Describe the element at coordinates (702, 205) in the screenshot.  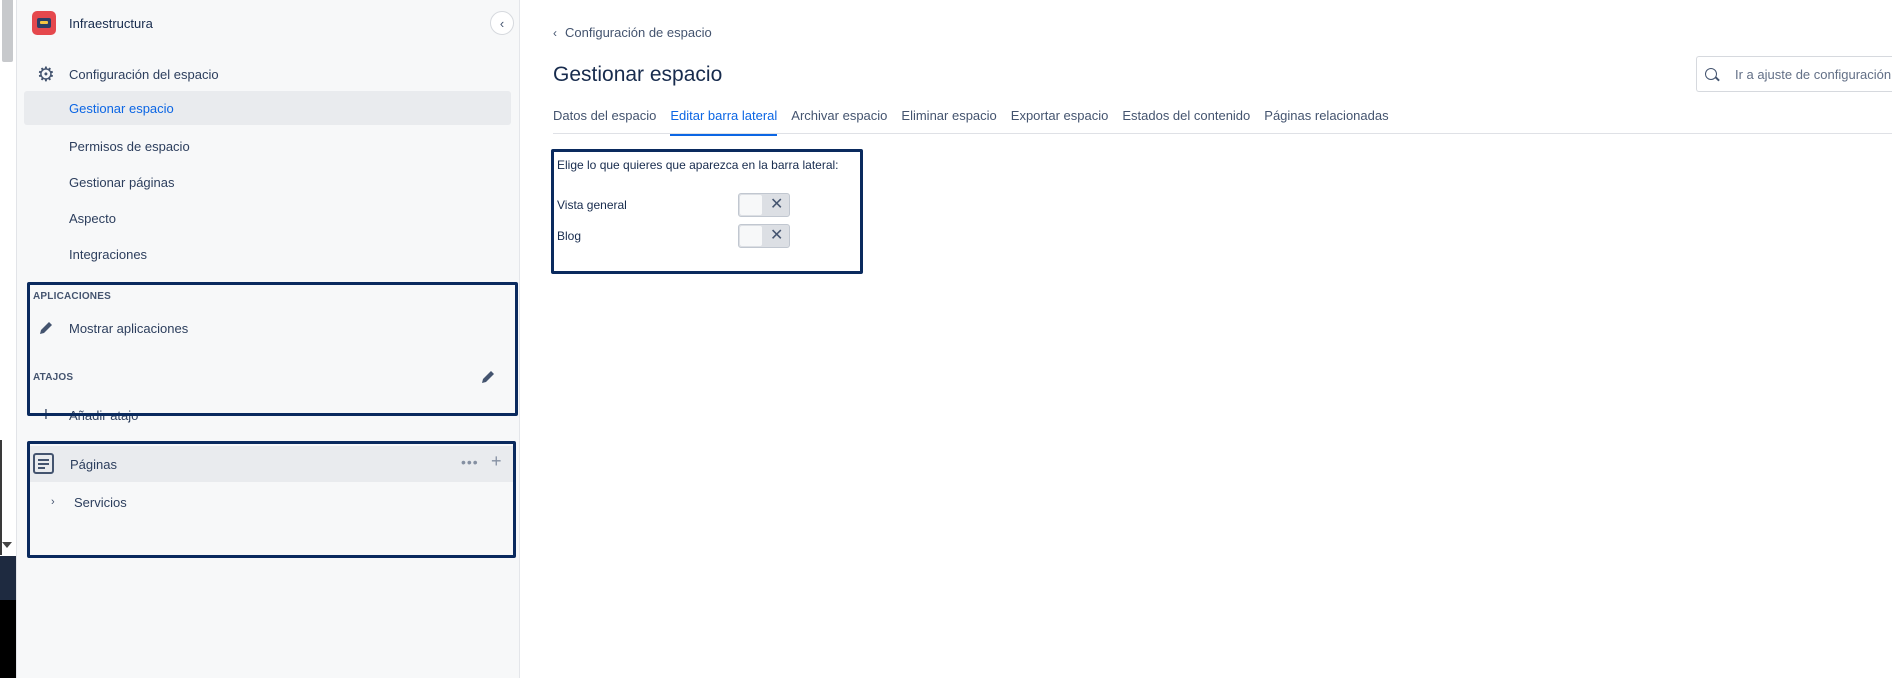
I see `option-row-overview: Vista general ✕` at that location.